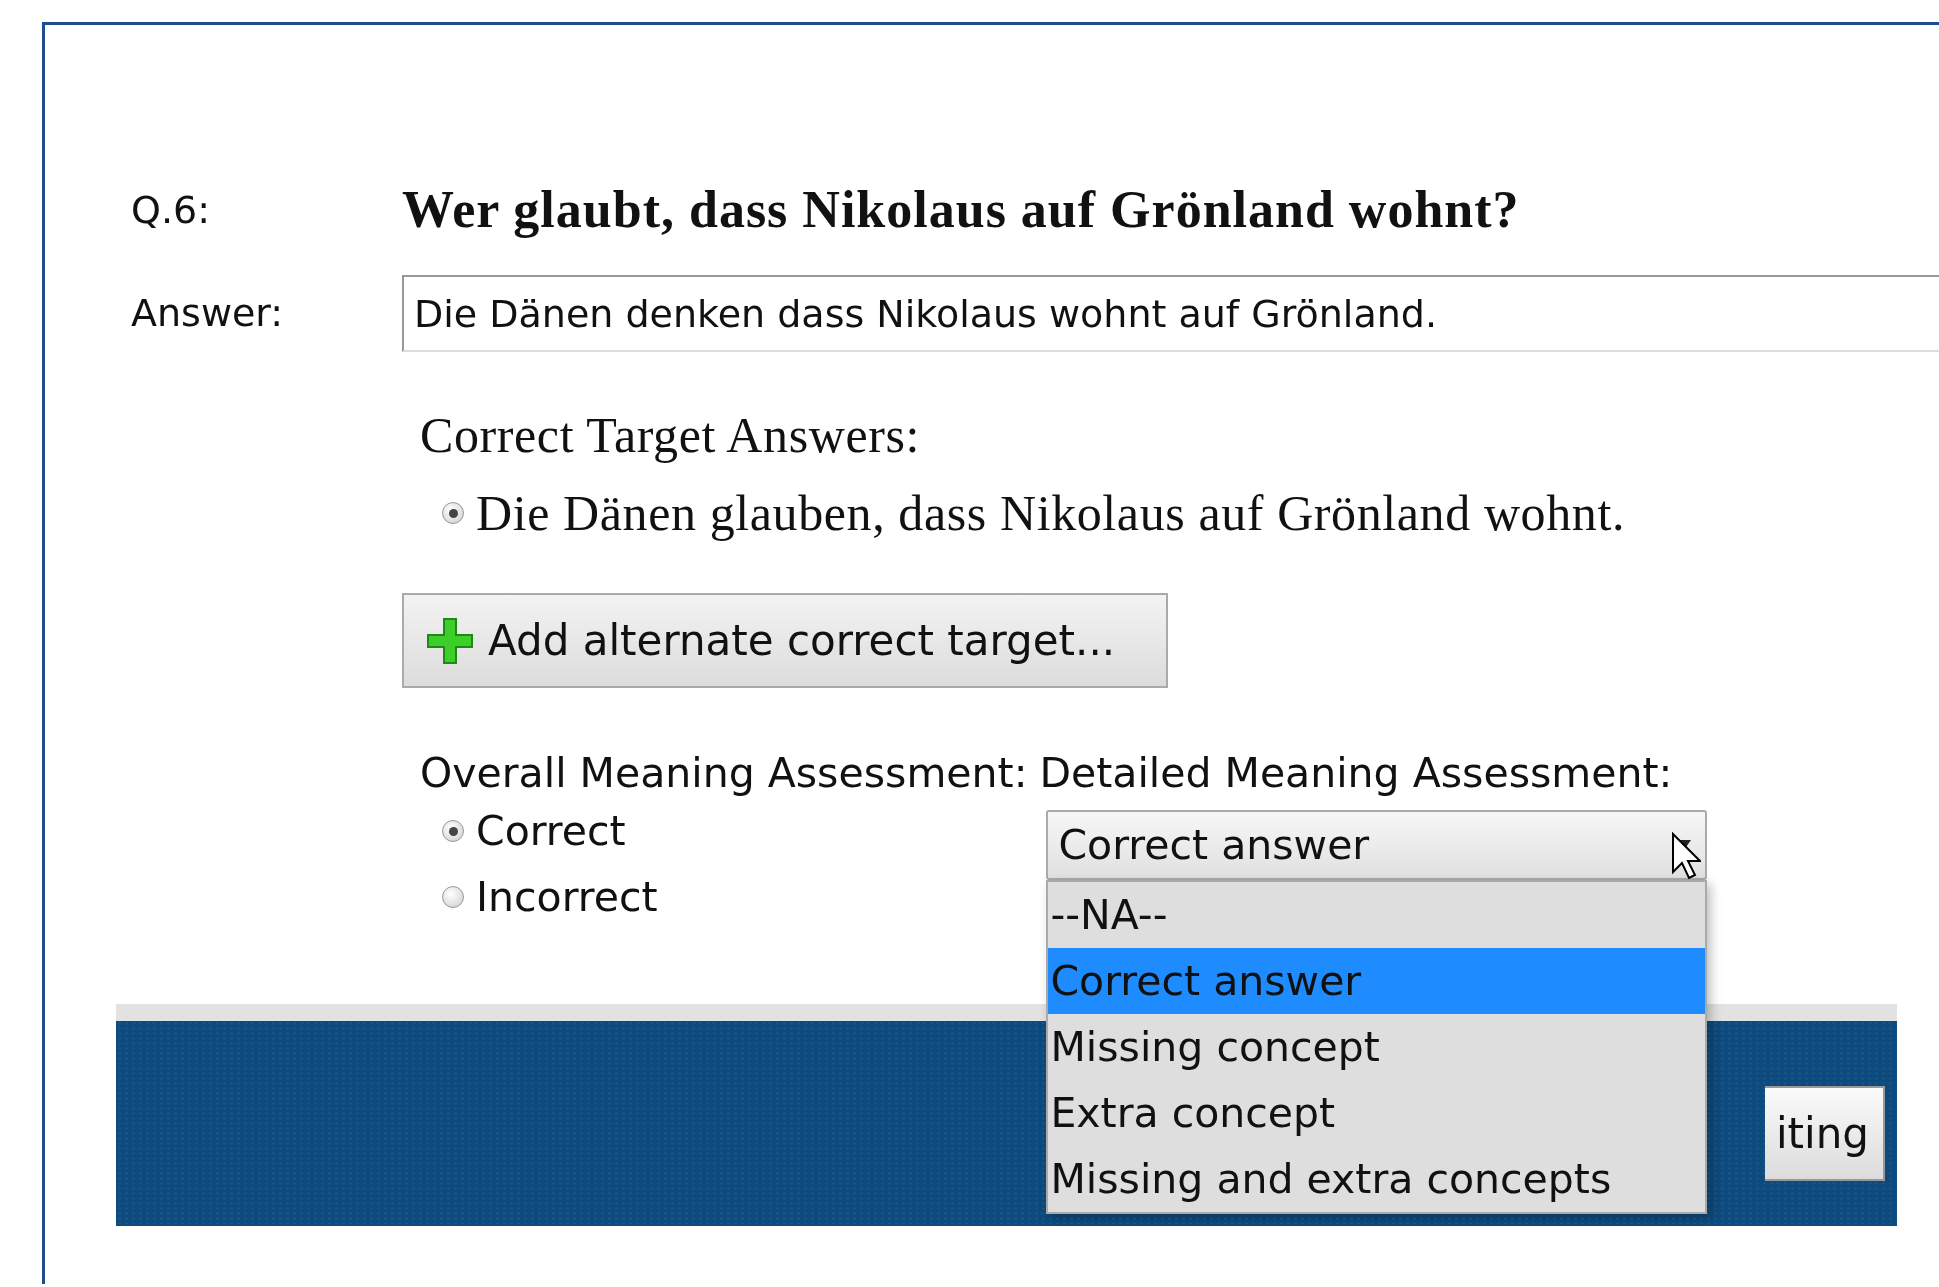 The height and width of the screenshot is (1287, 1939). Describe the element at coordinates (208, 313) in the screenshot. I see `answer-label: Answer:` at that location.